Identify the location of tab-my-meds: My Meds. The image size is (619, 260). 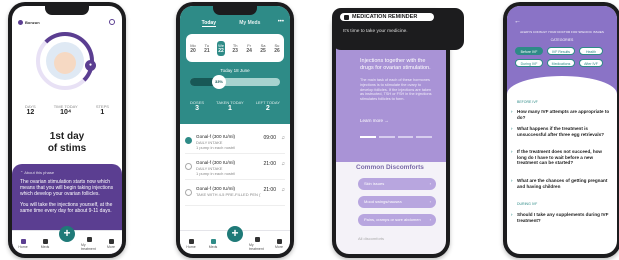
(249, 23).